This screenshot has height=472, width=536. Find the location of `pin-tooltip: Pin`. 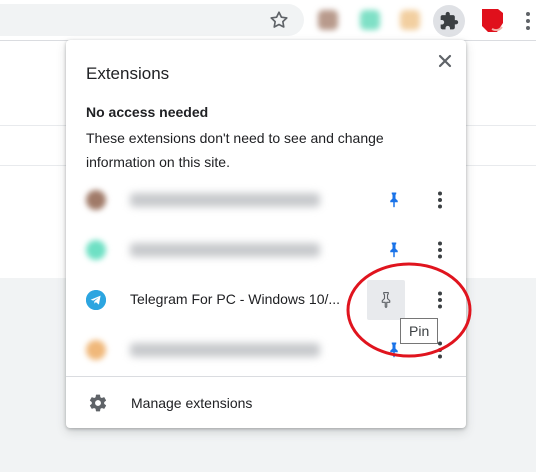

pin-tooltip: Pin is located at coordinates (419, 331).